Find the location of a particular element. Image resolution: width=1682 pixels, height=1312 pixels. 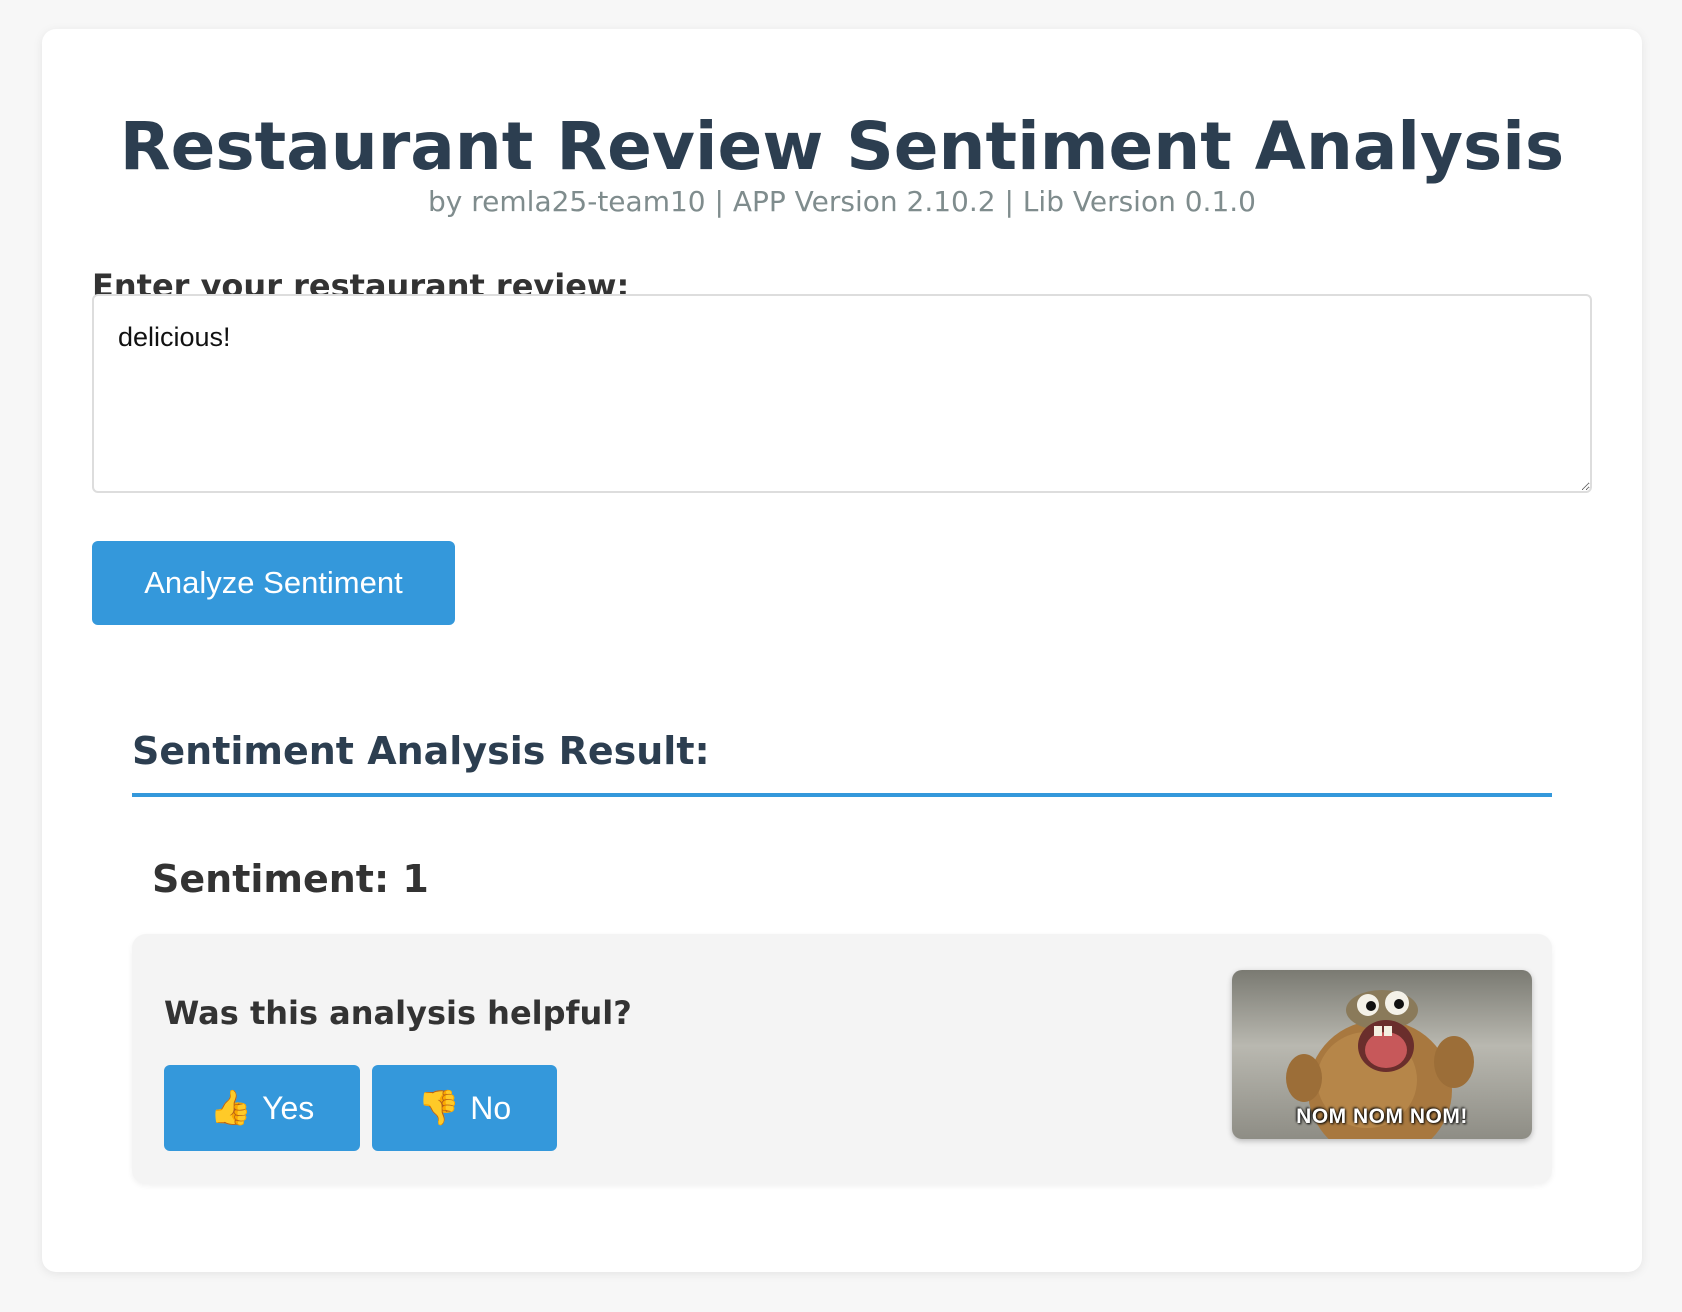

thumbs-down-icon: 👎 is located at coordinates (439, 1108).